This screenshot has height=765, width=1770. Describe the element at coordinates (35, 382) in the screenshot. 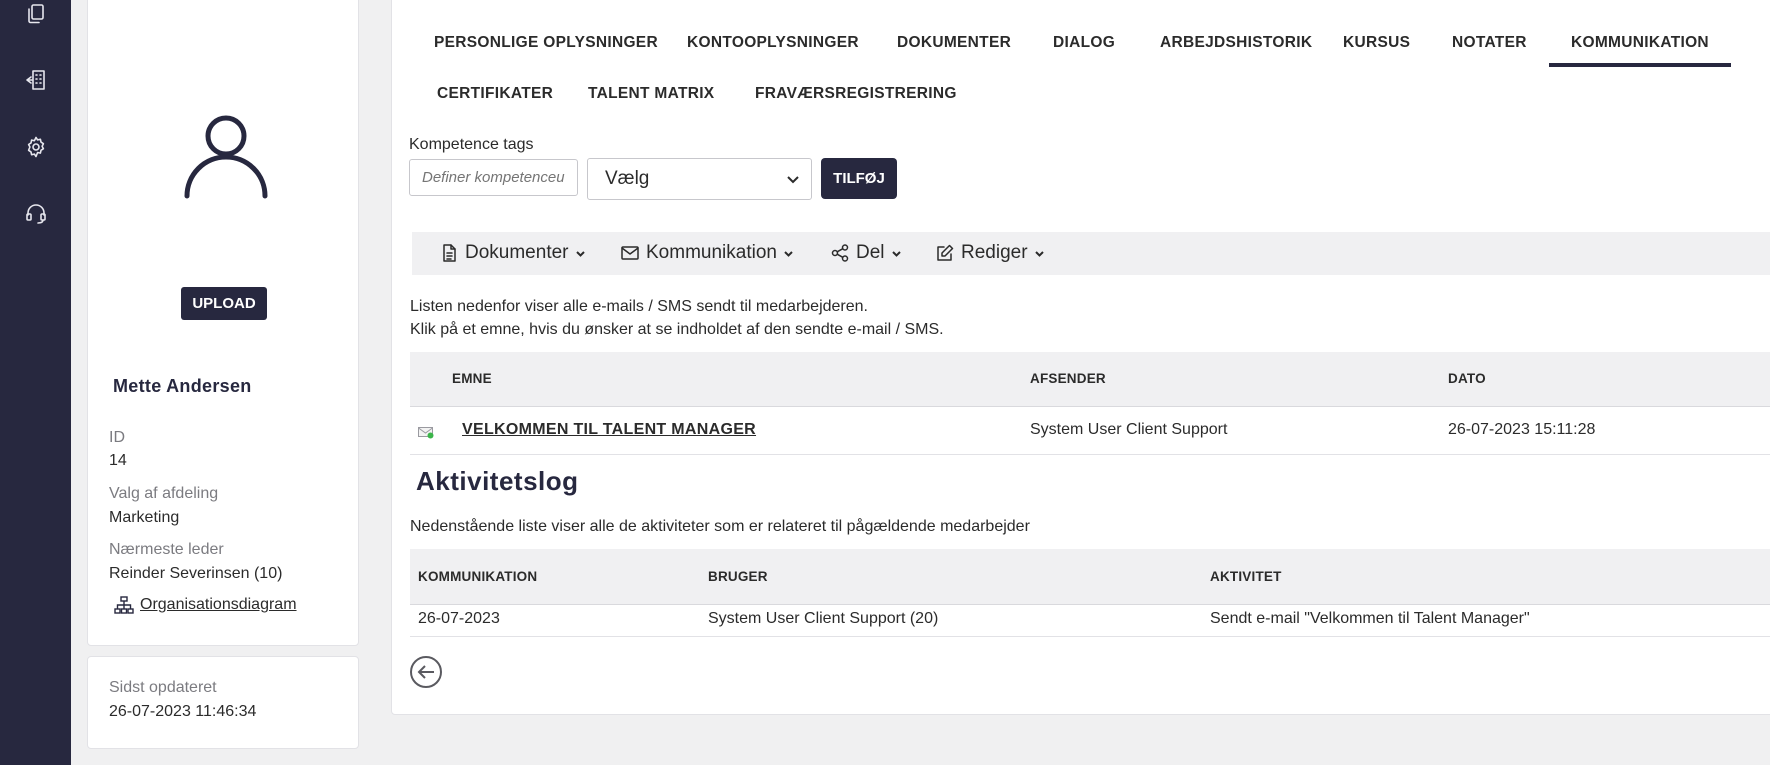

I see `nav-rail` at that location.